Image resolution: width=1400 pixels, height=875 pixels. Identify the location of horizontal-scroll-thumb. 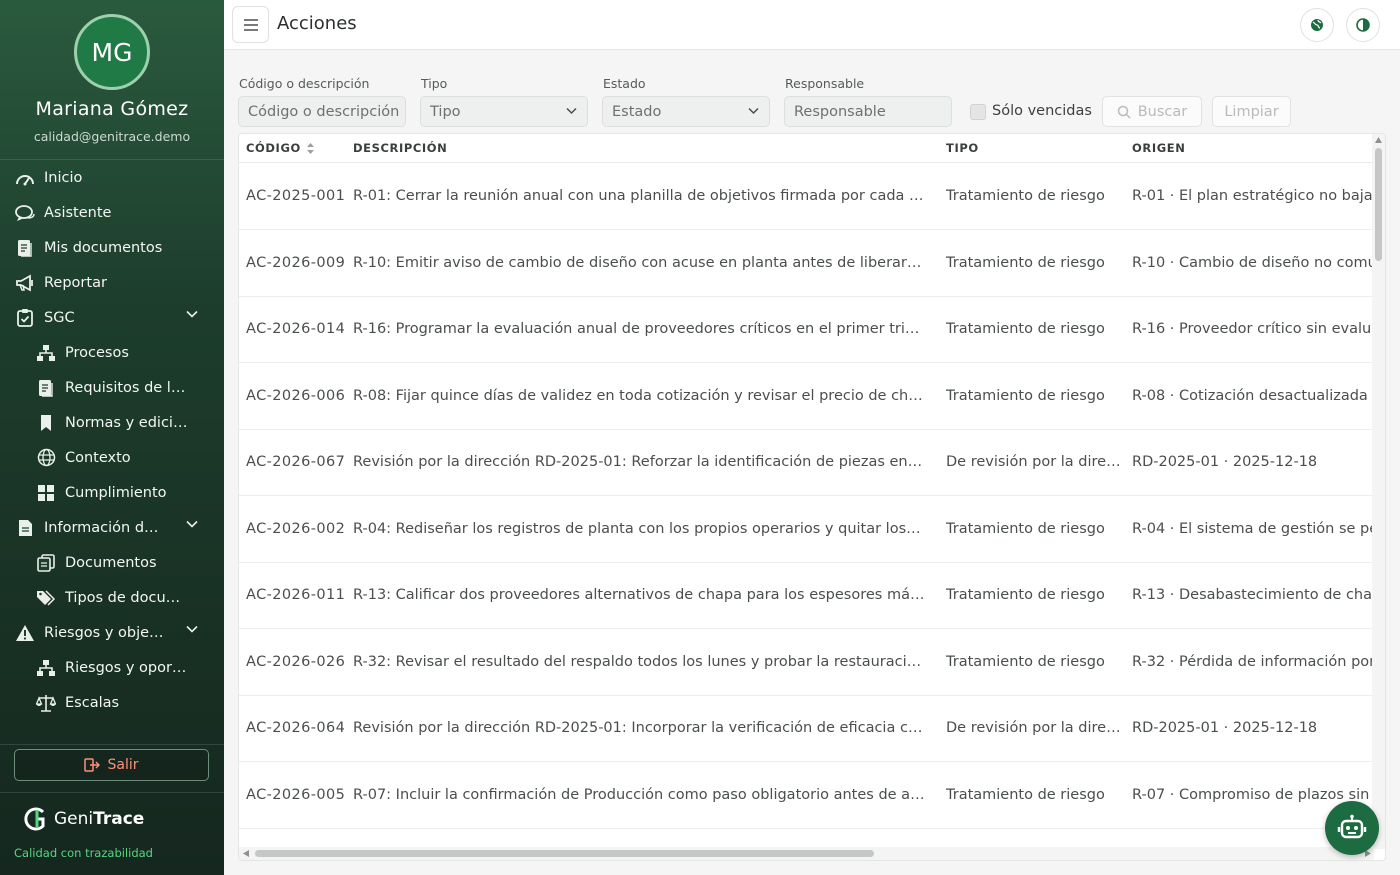
(564, 853).